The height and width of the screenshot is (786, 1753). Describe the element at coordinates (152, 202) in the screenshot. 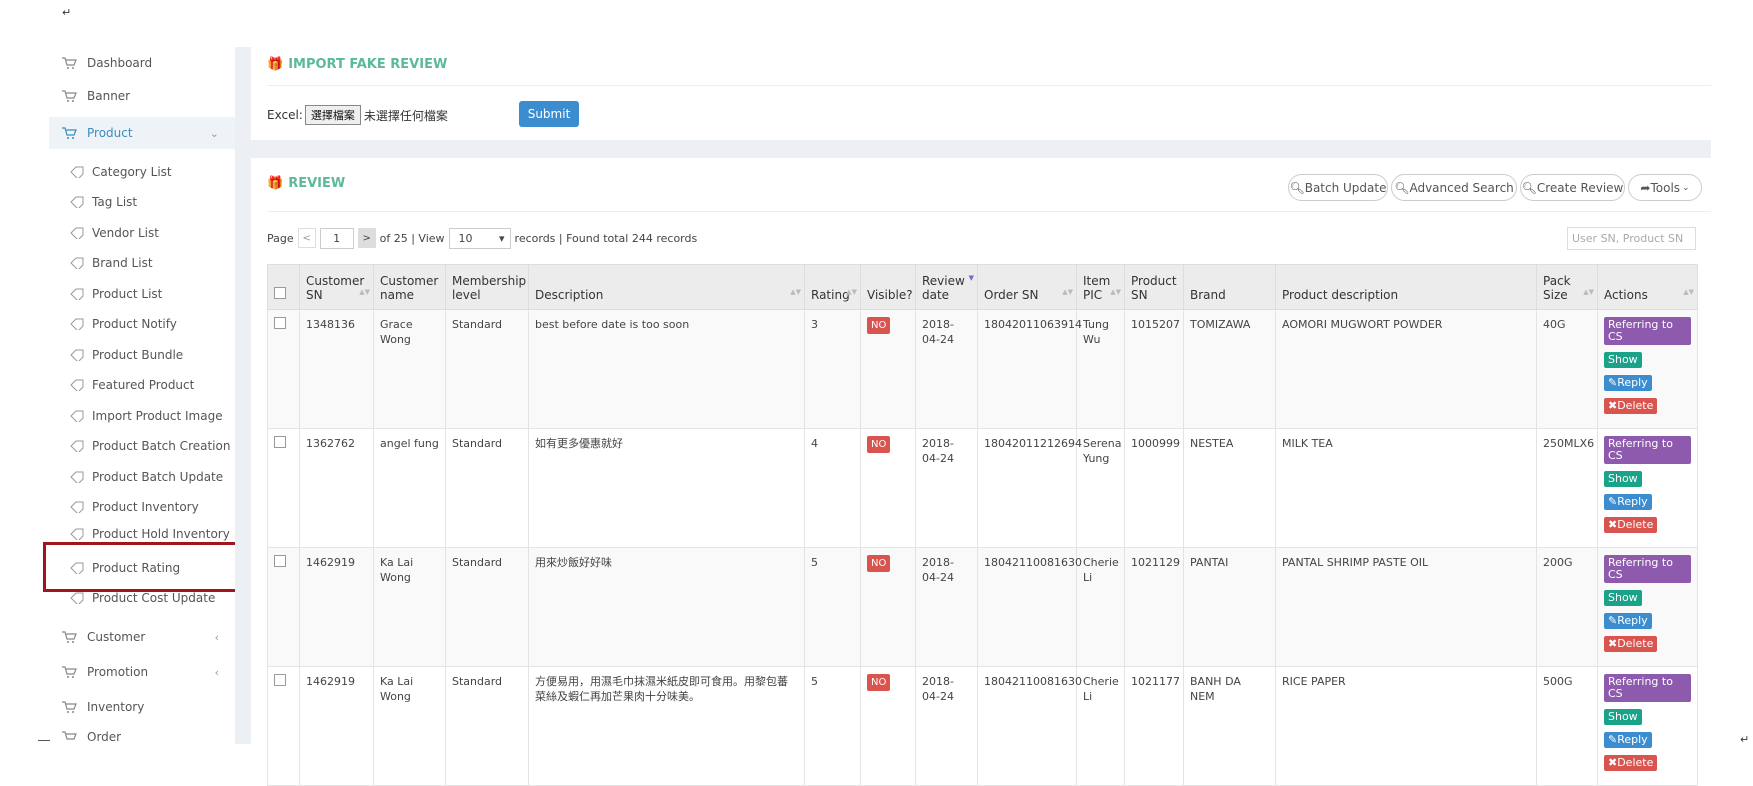

I see `sidebar-sub-tag-list: Tag List` at that location.